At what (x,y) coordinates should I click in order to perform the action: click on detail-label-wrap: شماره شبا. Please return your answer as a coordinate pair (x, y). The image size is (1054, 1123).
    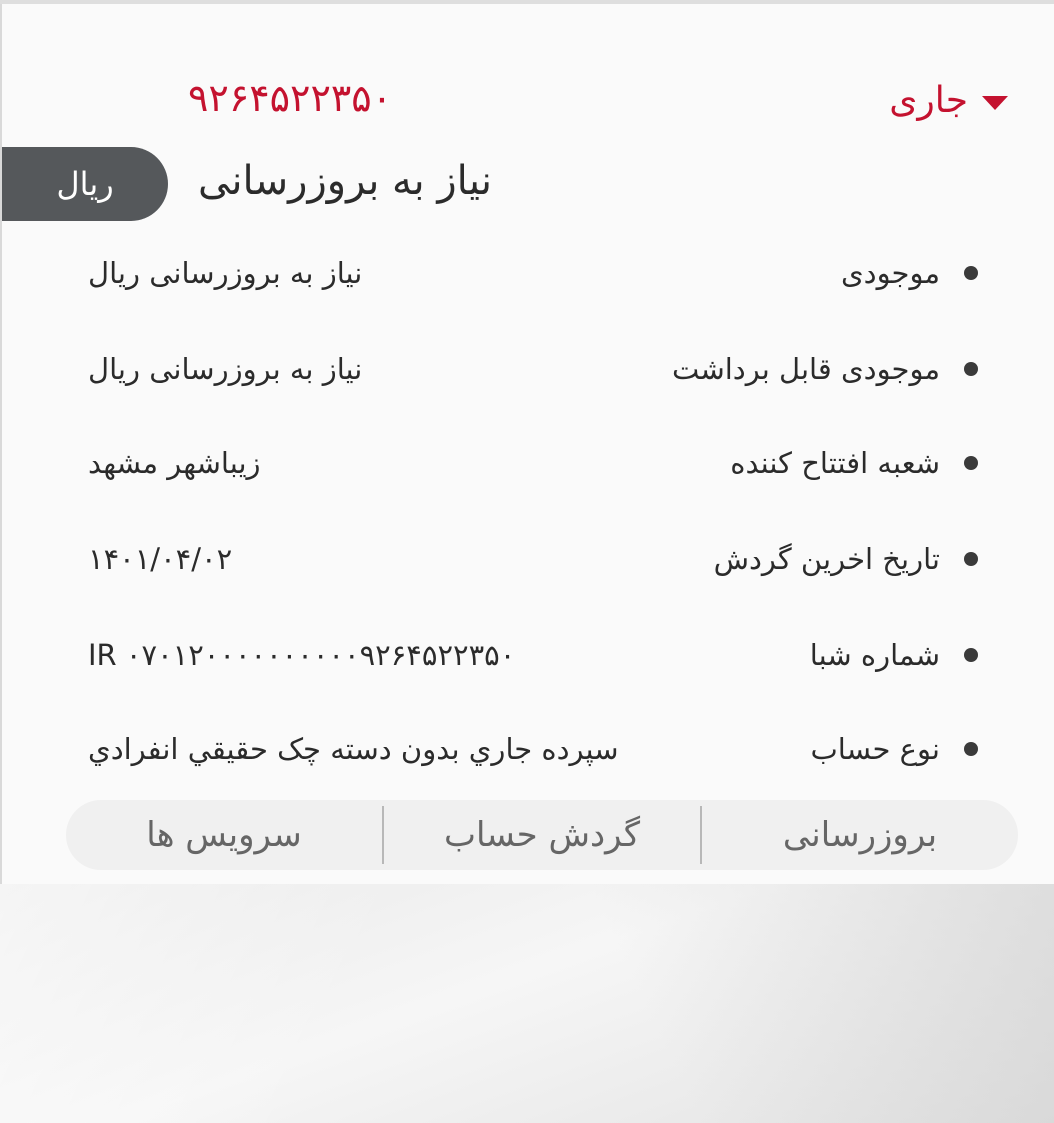
    Looking at the image, I should click on (894, 655).